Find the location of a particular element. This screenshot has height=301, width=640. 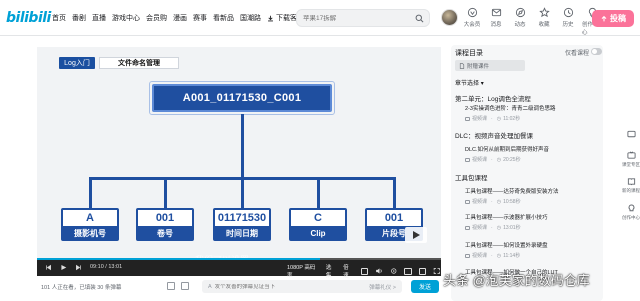

nav-live: 直播 is located at coordinates (99, 18).